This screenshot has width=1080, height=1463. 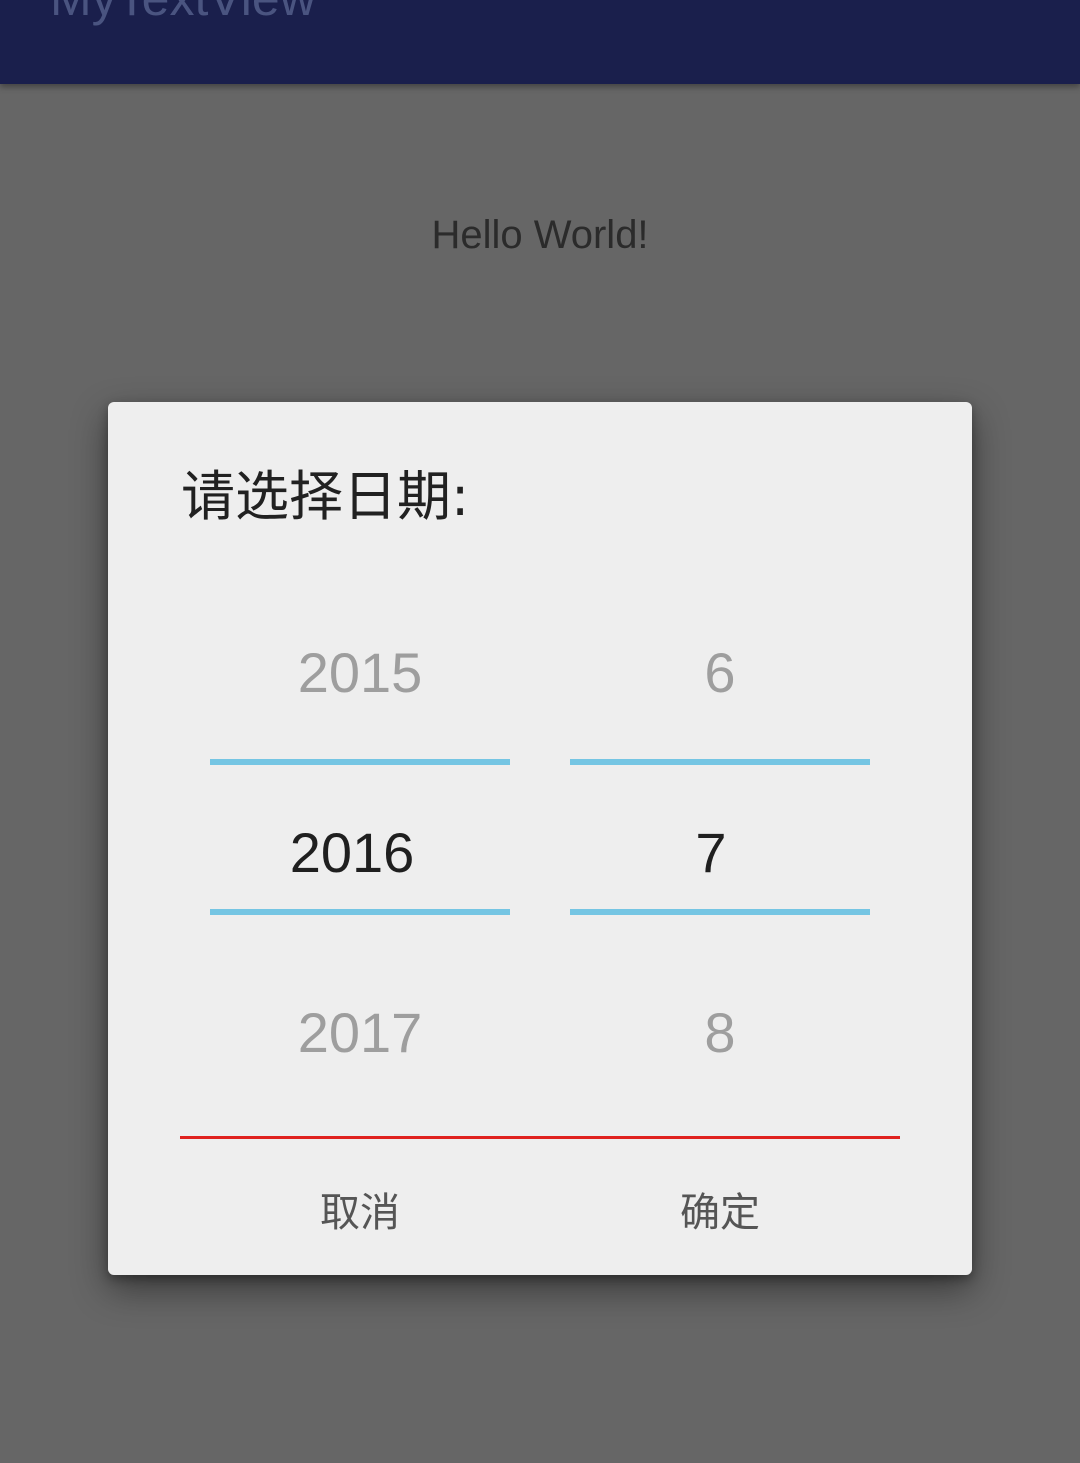 I want to click on month-next-option: 8, so click(x=720, y=1032).